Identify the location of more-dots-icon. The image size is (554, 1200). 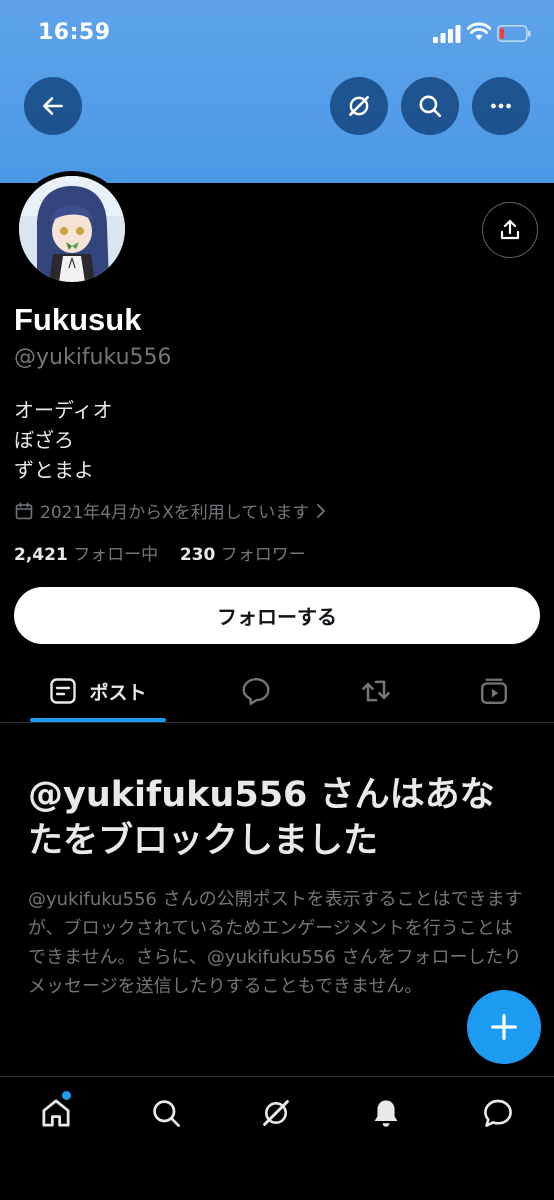
(501, 106).